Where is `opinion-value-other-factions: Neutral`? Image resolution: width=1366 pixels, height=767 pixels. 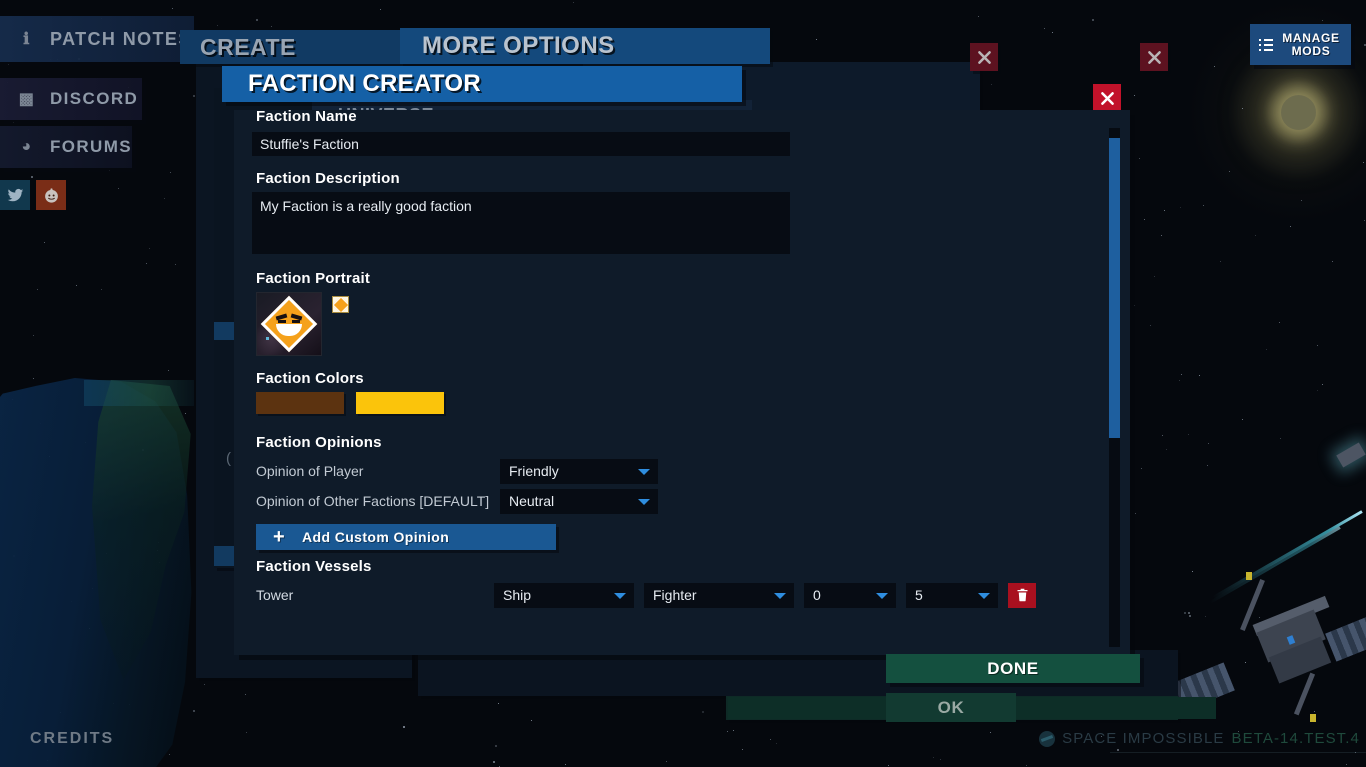 opinion-value-other-factions: Neutral is located at coordinates (532, 501).